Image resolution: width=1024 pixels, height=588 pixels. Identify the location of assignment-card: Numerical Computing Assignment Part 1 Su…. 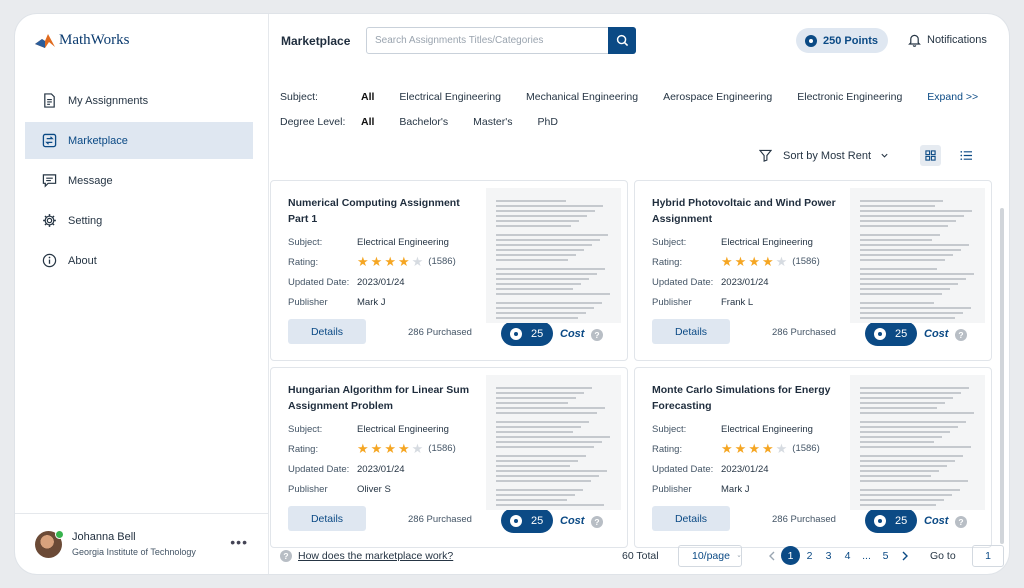
(449, 270).